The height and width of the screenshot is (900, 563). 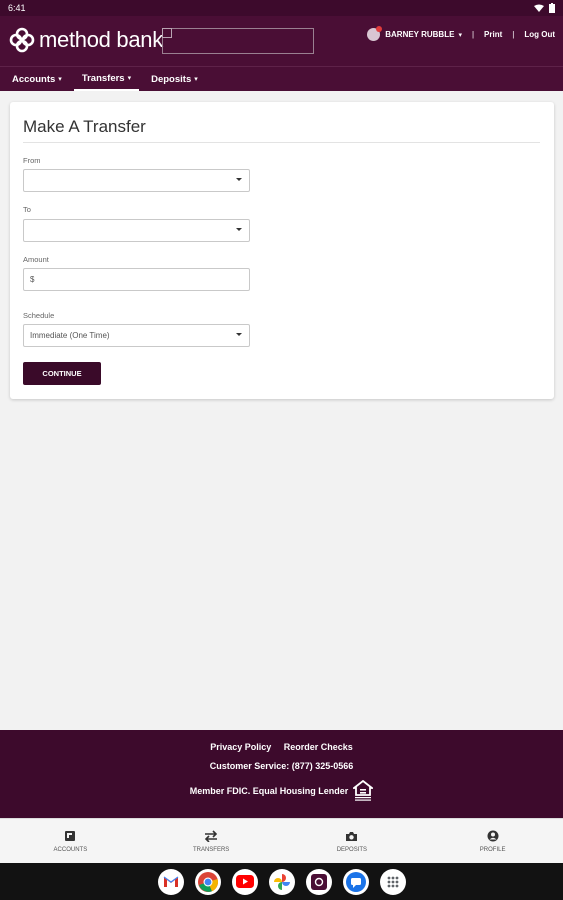 I want to click on member-fdic-row: Member FDIC. Equal Housing Lender, so click(x=281, y=791).